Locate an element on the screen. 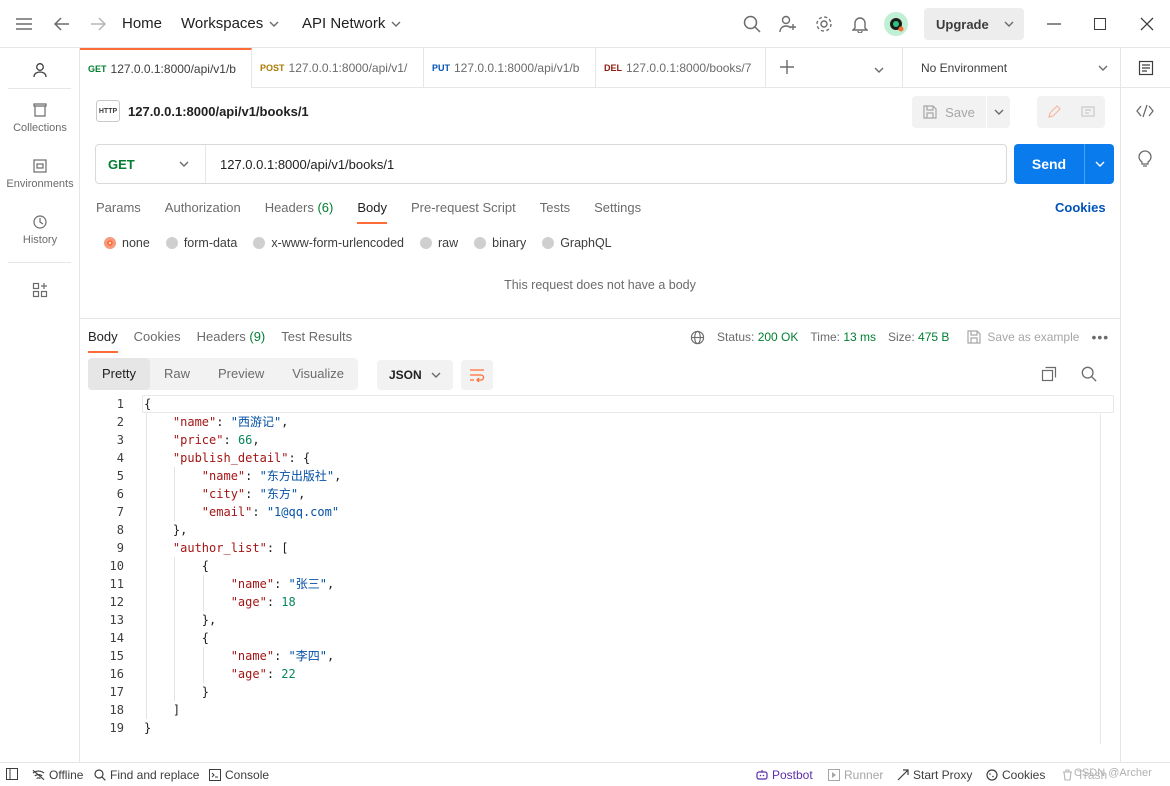  view-tab-raw: Raw is located at coordinates (177, 374).